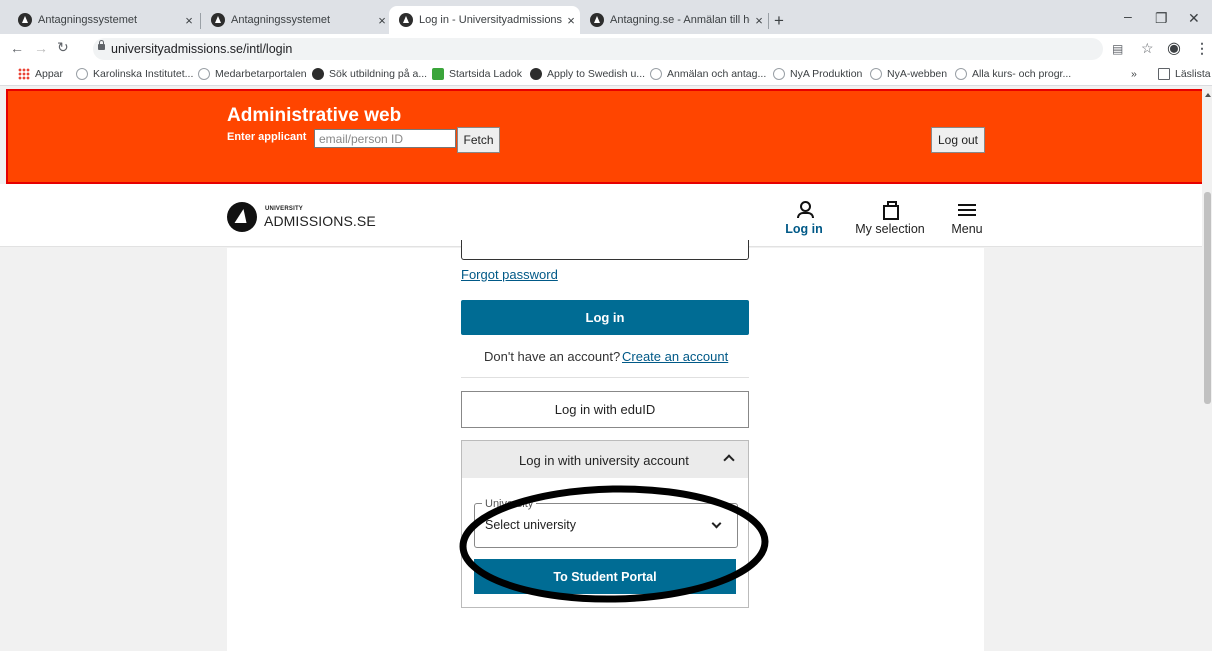 This screenshot has height=651, width=1212. What do you see at coordinates (1193, 74) in the screenshot?
I see `reading-list-label: Läslista` at bounding box center [1193, 74].